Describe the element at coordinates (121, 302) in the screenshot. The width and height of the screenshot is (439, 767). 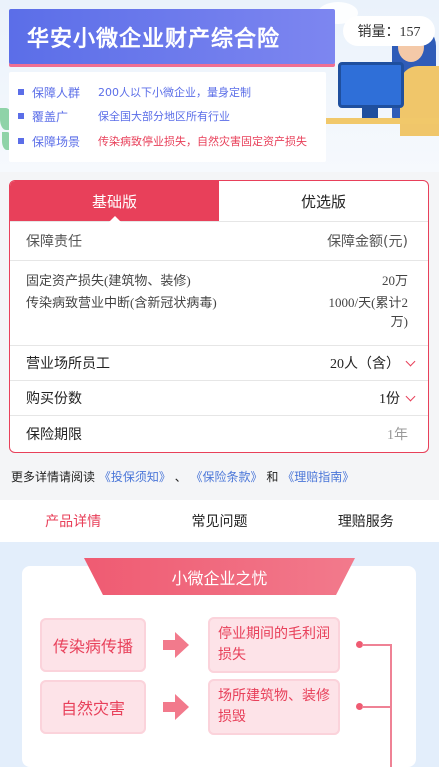
I see `coverage-name: 传染病致营业中断(含新冠状病毒)` at that location.